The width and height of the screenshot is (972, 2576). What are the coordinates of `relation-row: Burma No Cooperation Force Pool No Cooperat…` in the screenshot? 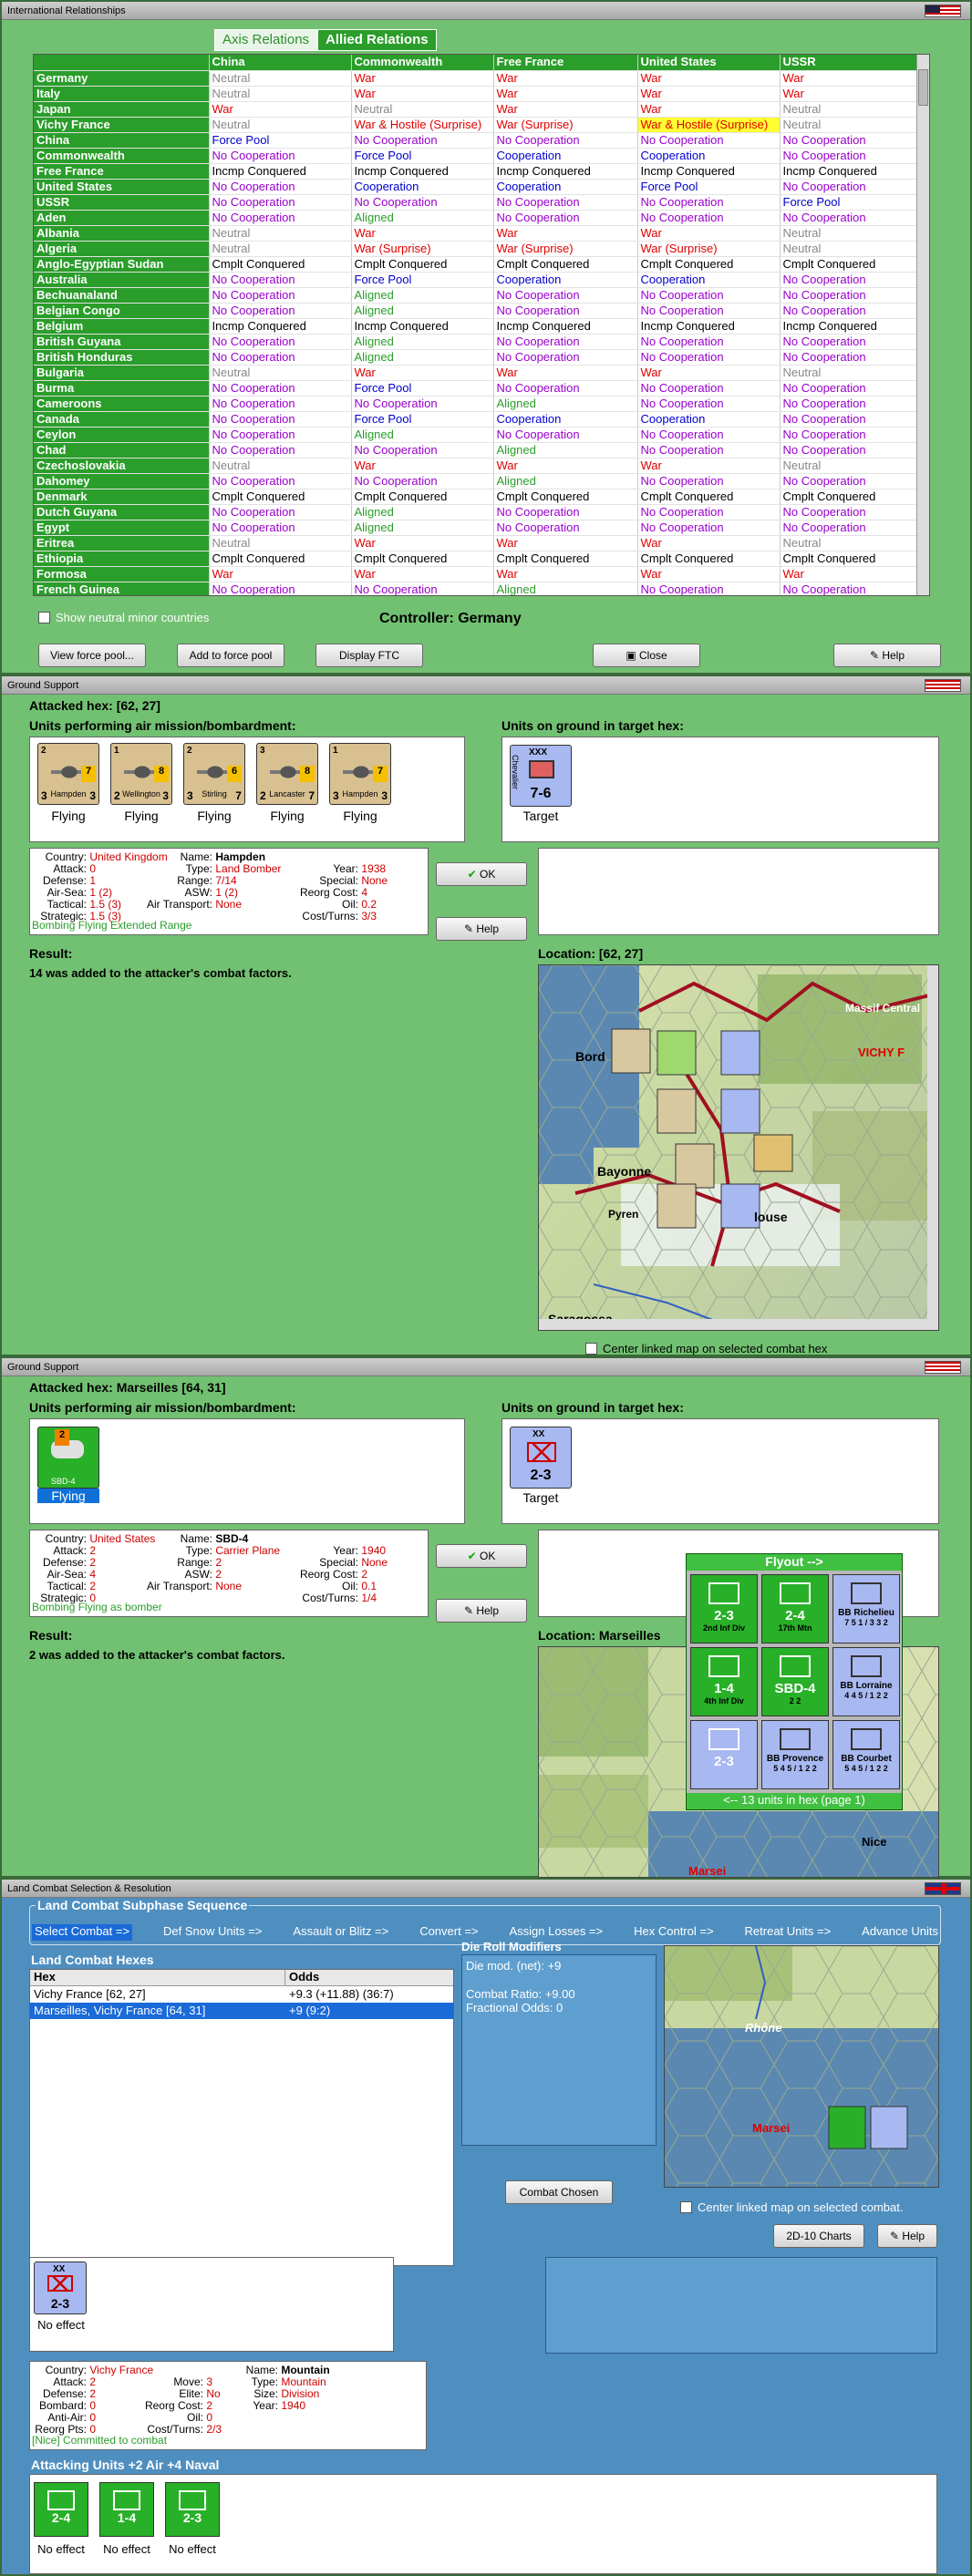 It's located at (476, 388).